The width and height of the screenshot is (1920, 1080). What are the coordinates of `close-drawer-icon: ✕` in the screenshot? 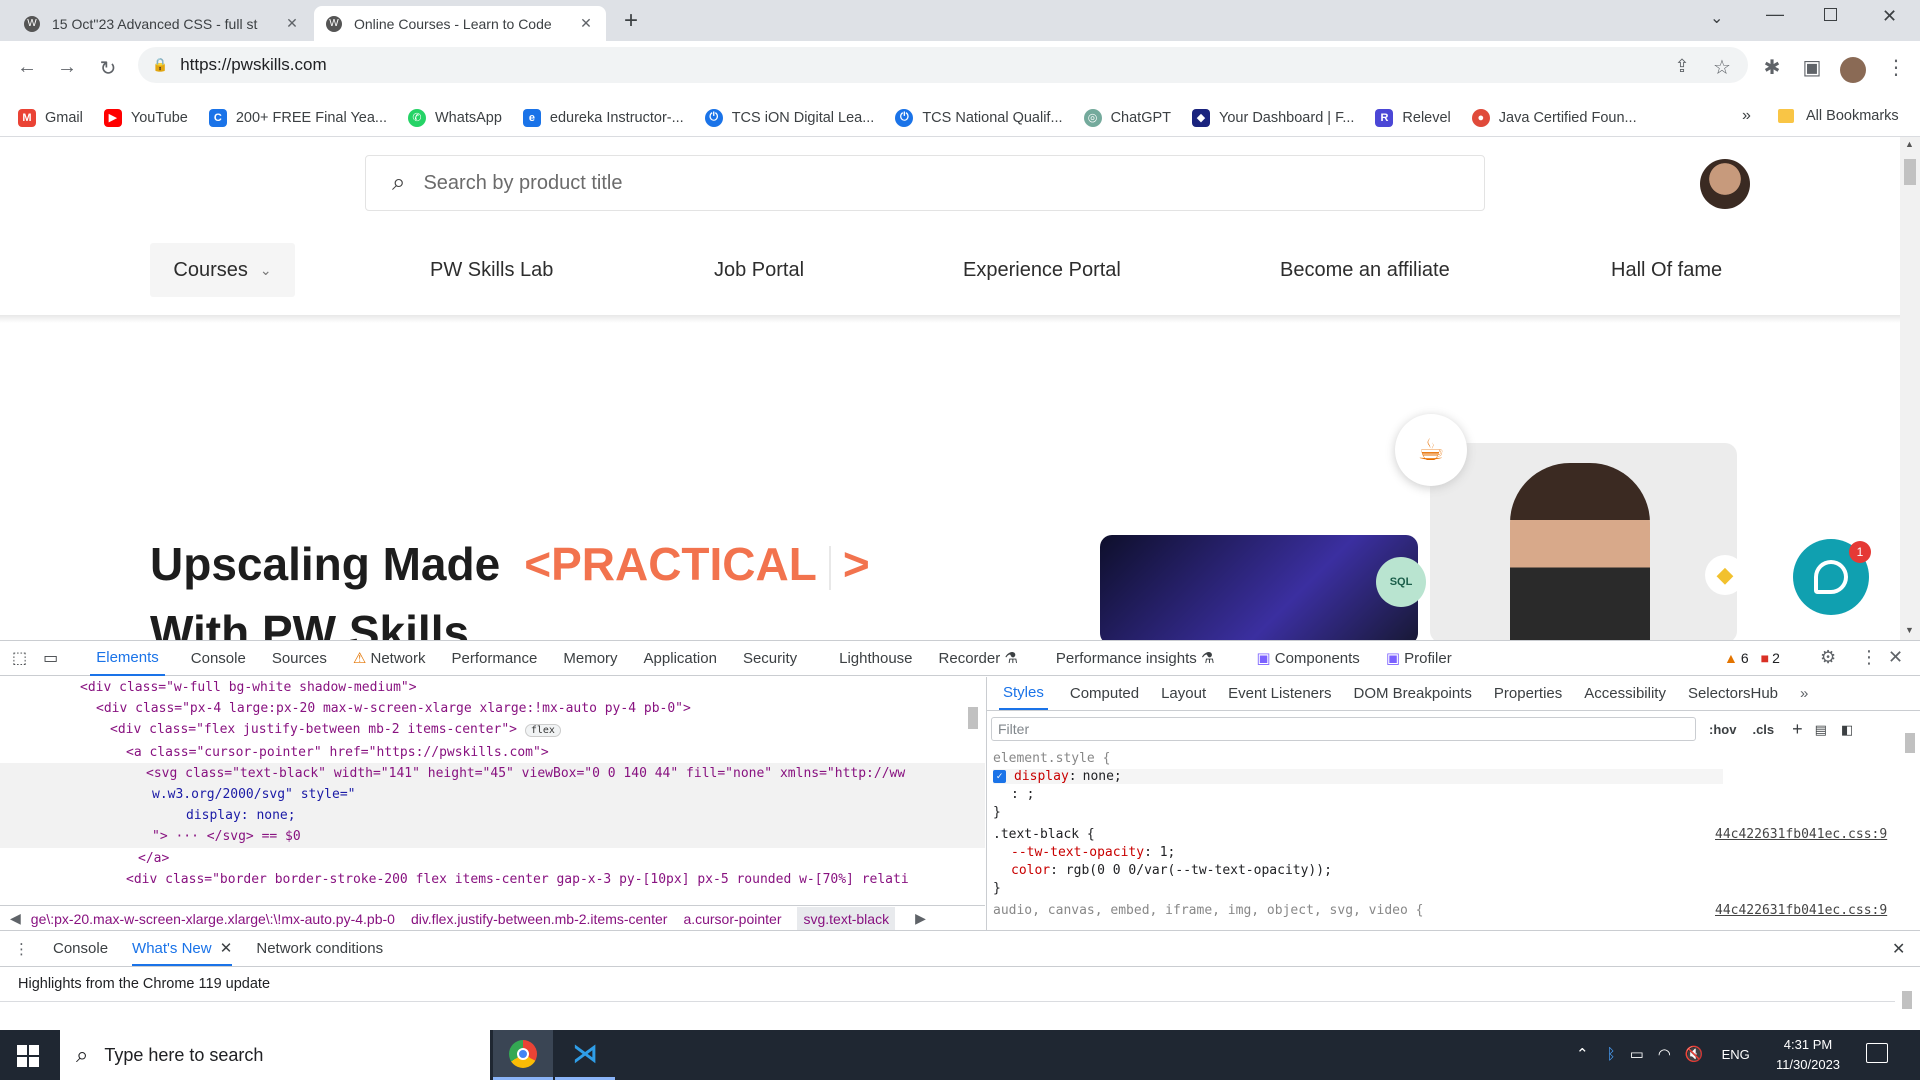 It's located at (1898, 949).